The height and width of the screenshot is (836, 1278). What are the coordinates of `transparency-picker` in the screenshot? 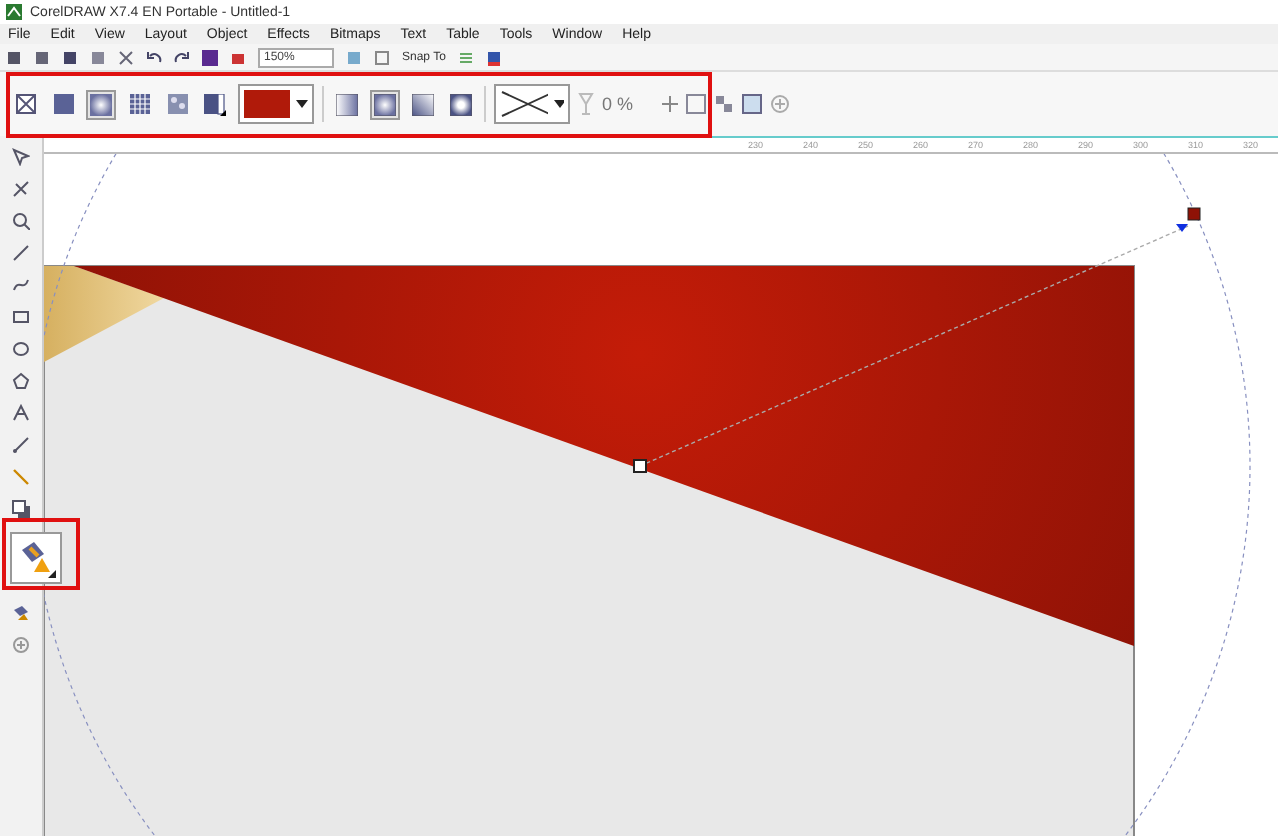 It's located at (532, 104).